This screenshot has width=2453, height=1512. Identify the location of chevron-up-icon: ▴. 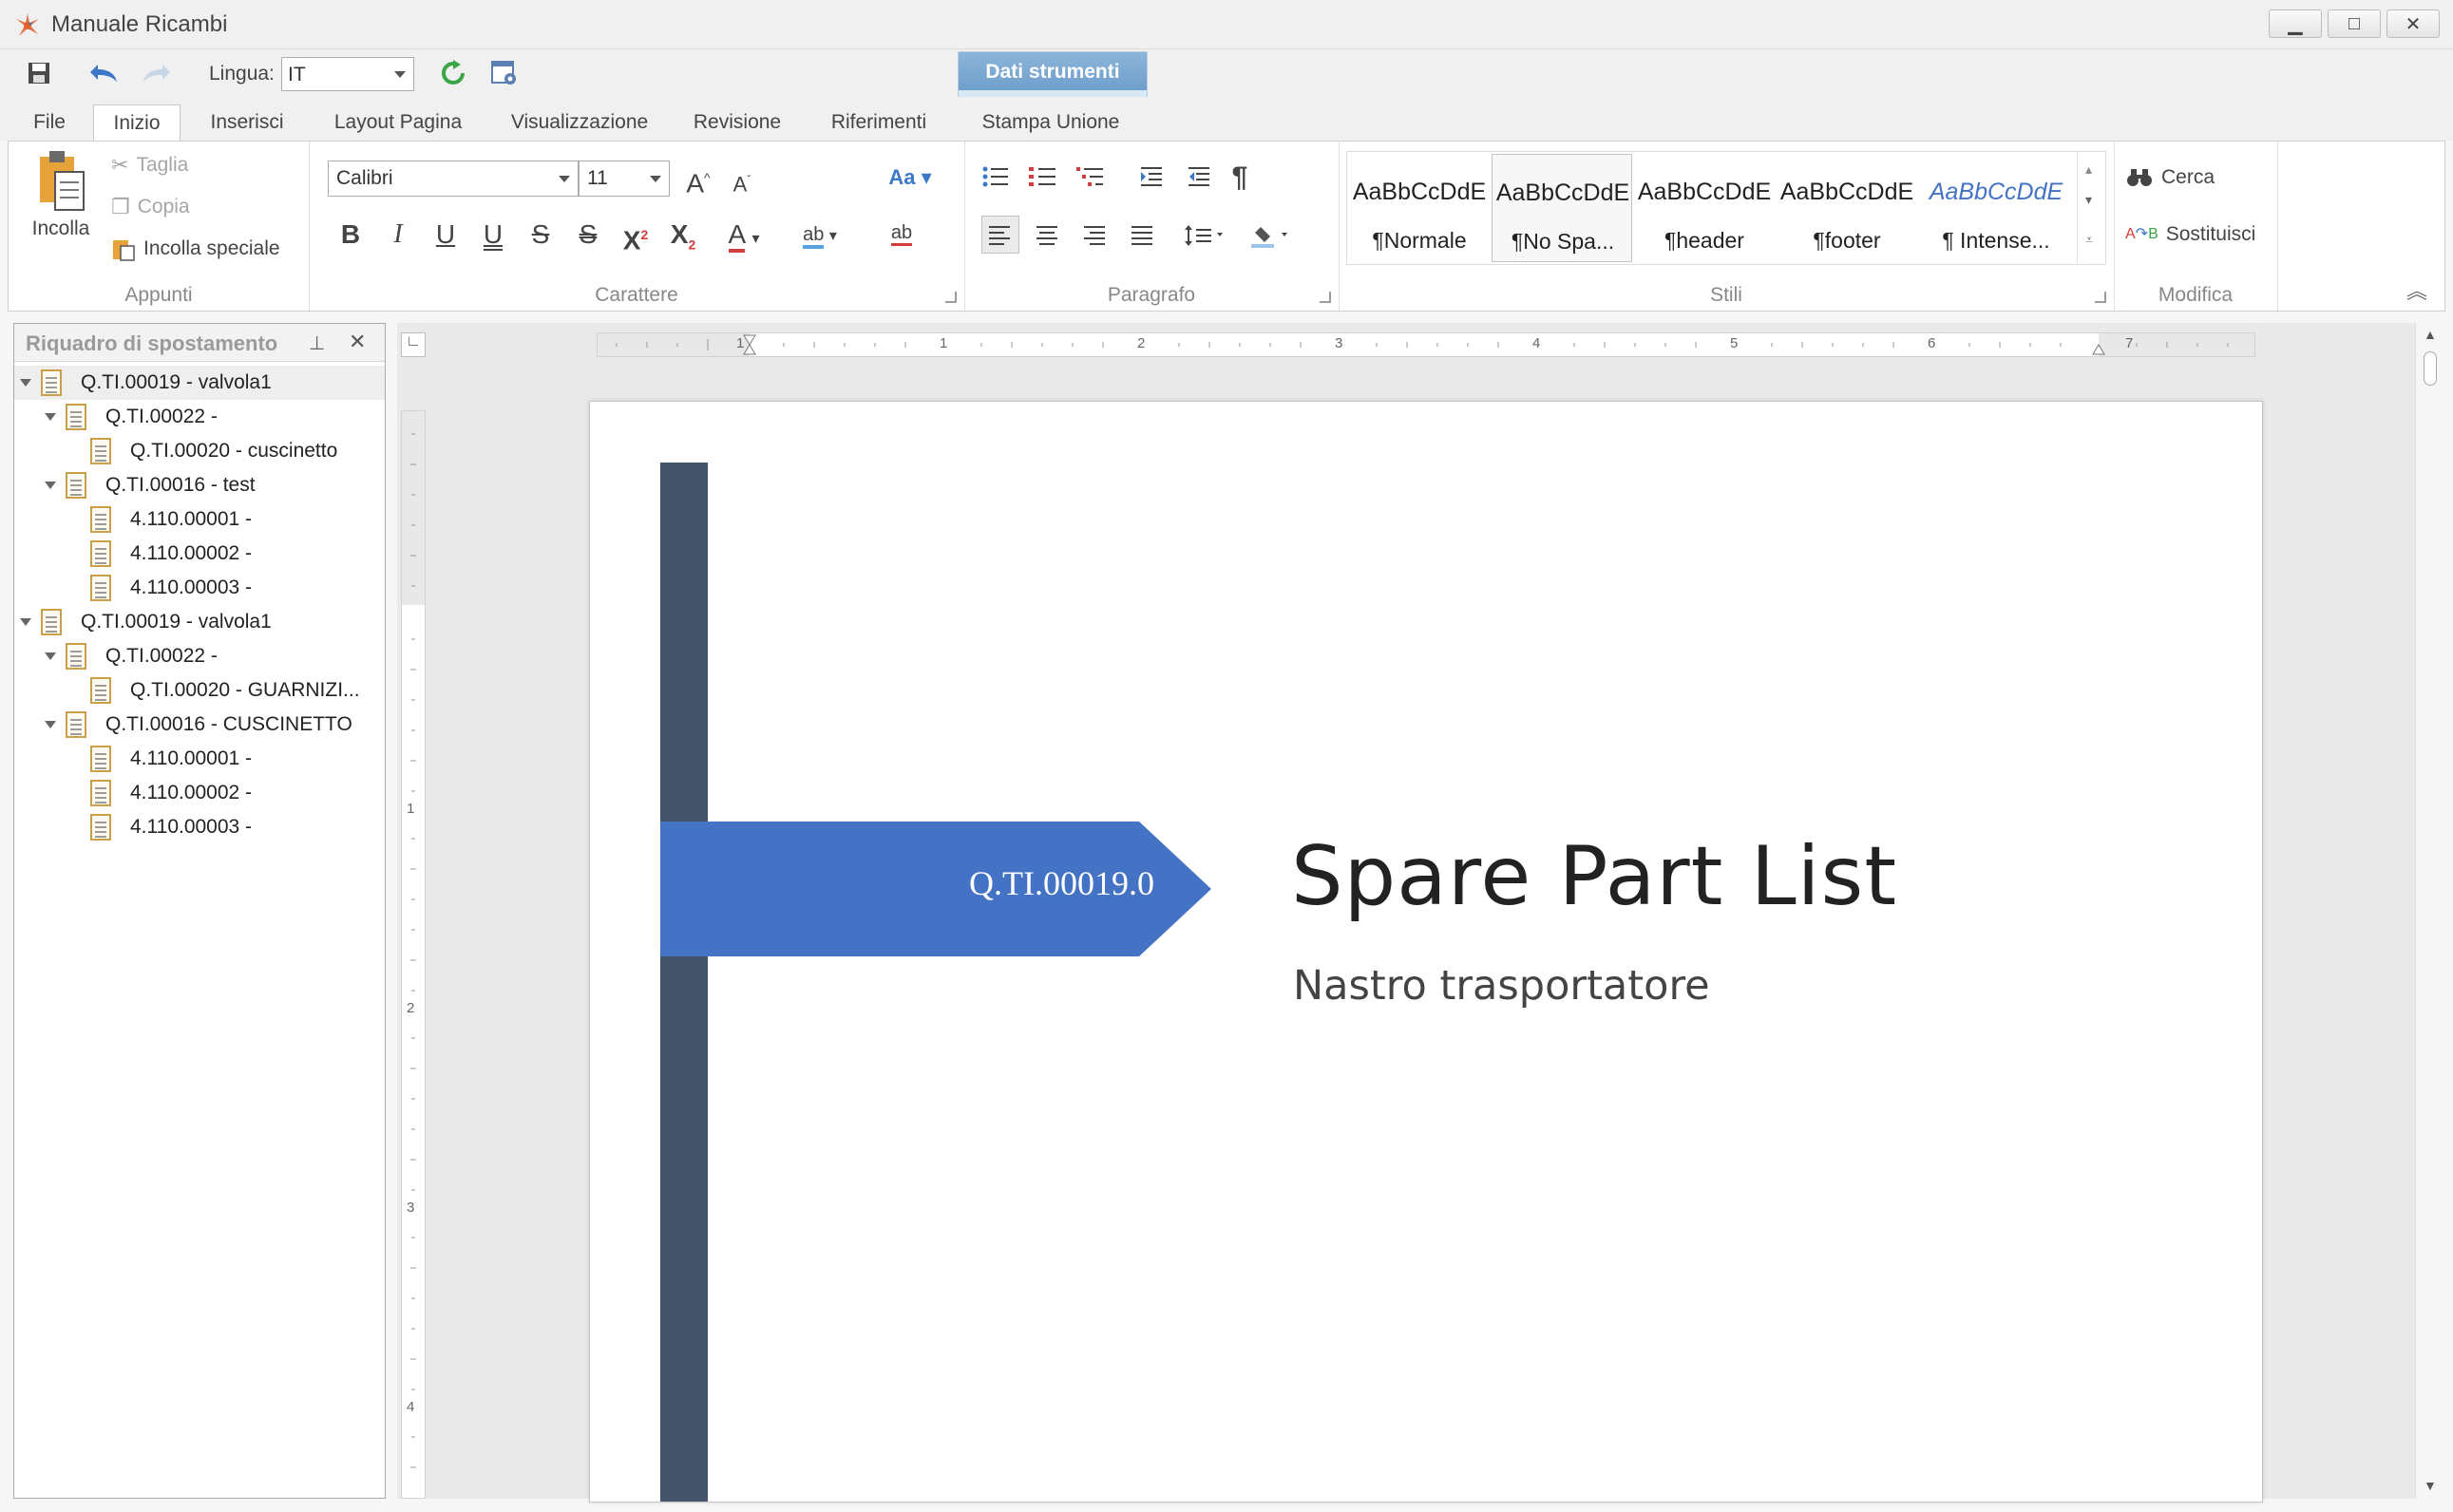
(2088, 169).